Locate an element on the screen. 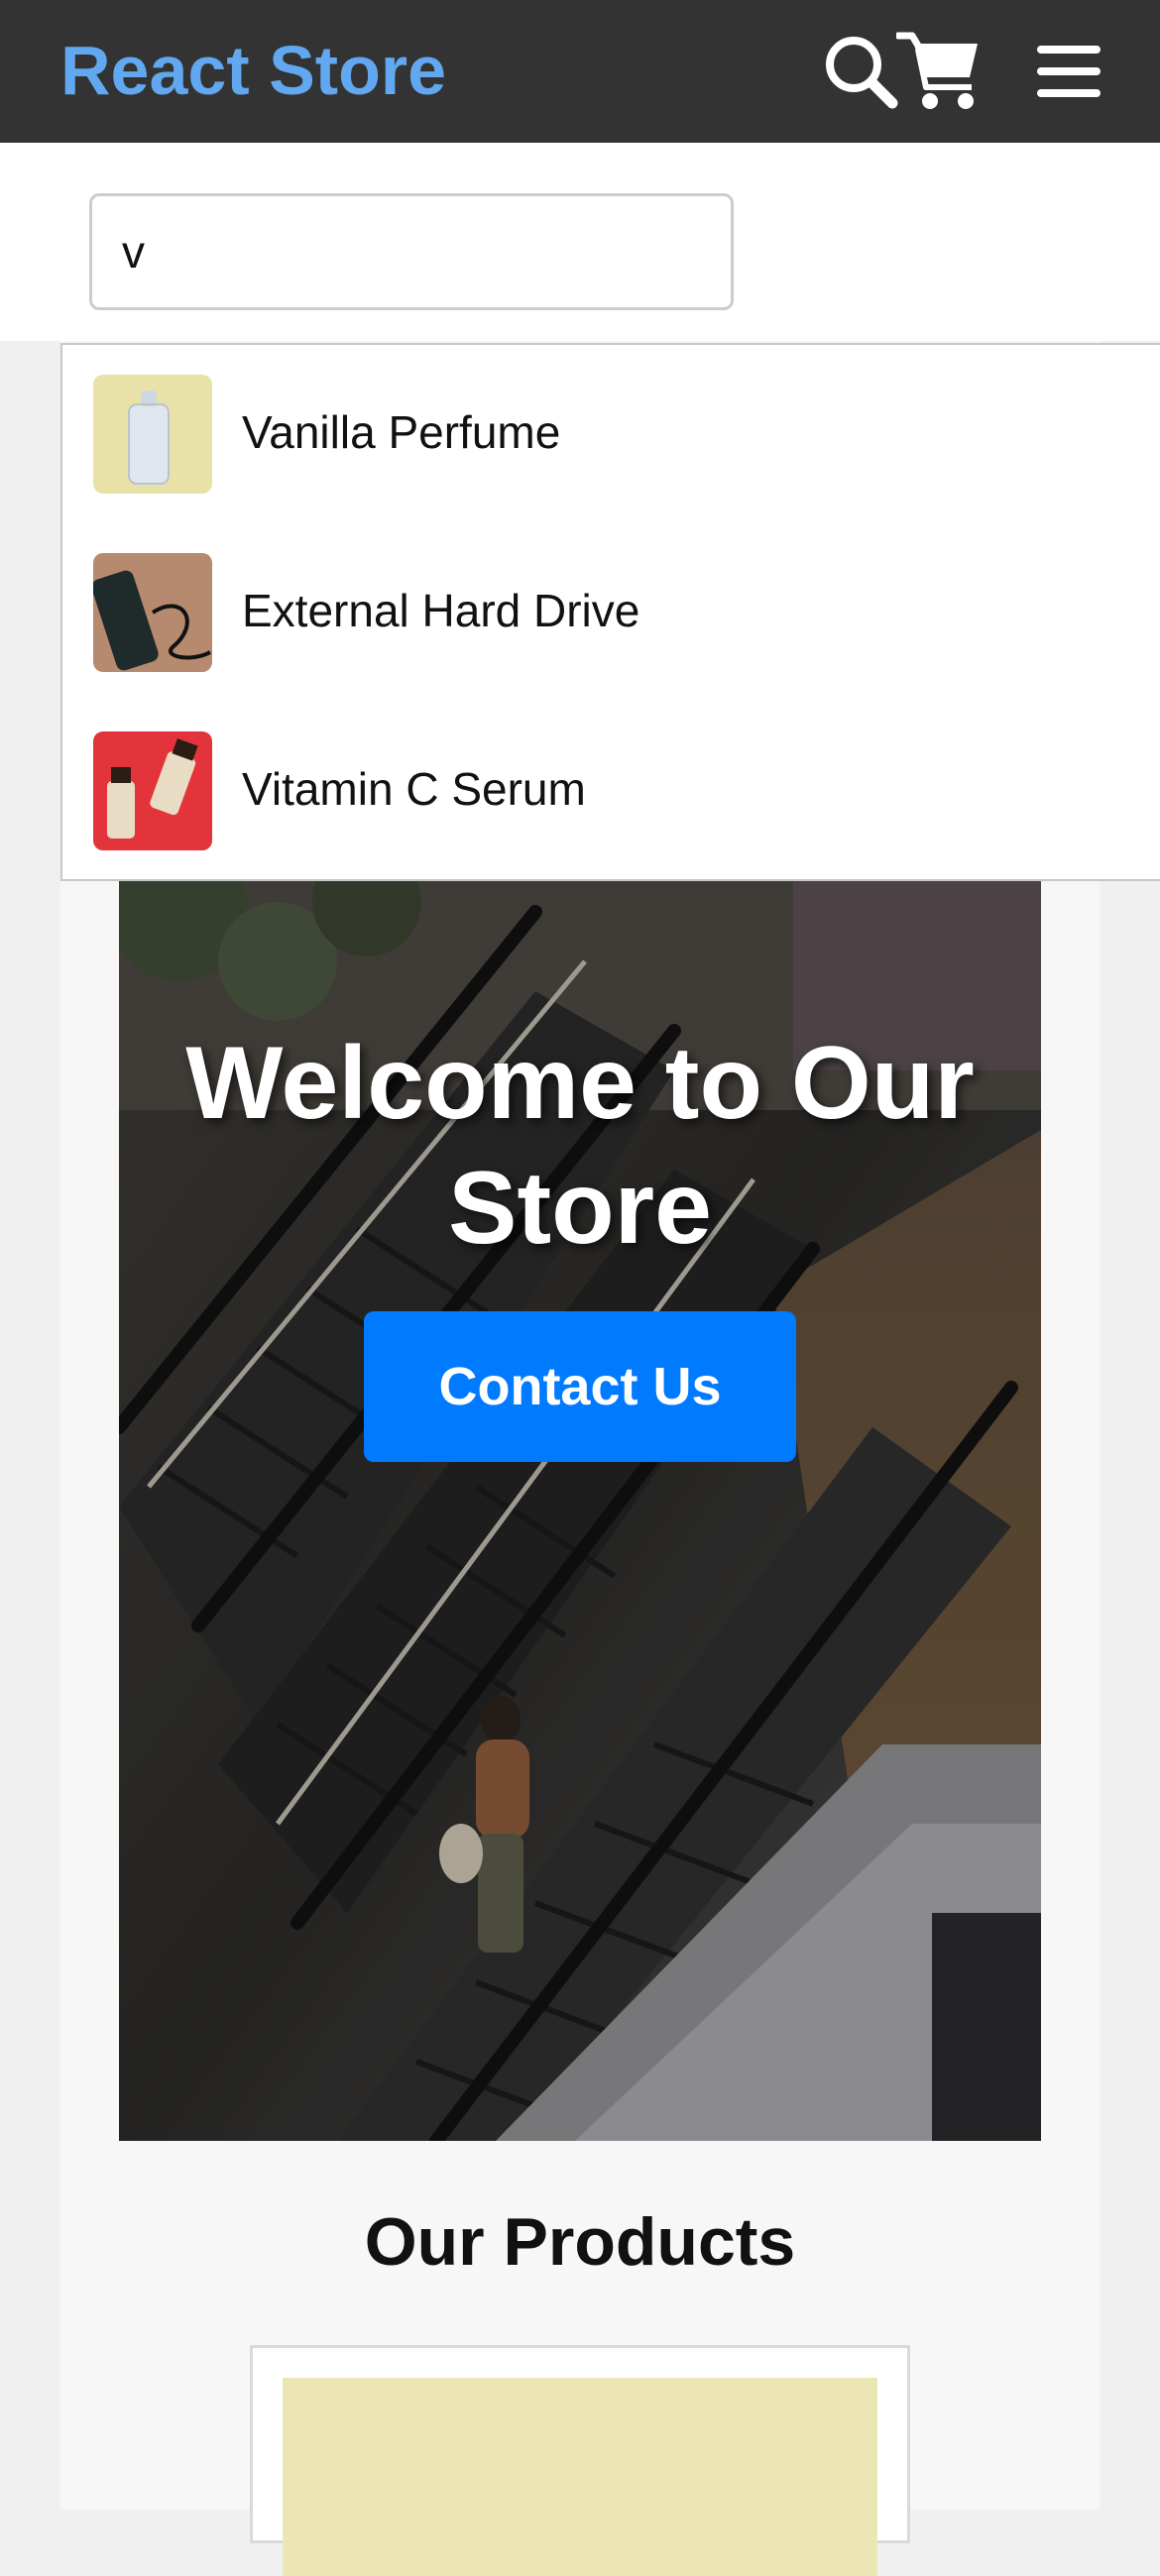 This screenshot has height=2576, width=1160. products-heading: Our Products is located at coordinates (580, 2242).